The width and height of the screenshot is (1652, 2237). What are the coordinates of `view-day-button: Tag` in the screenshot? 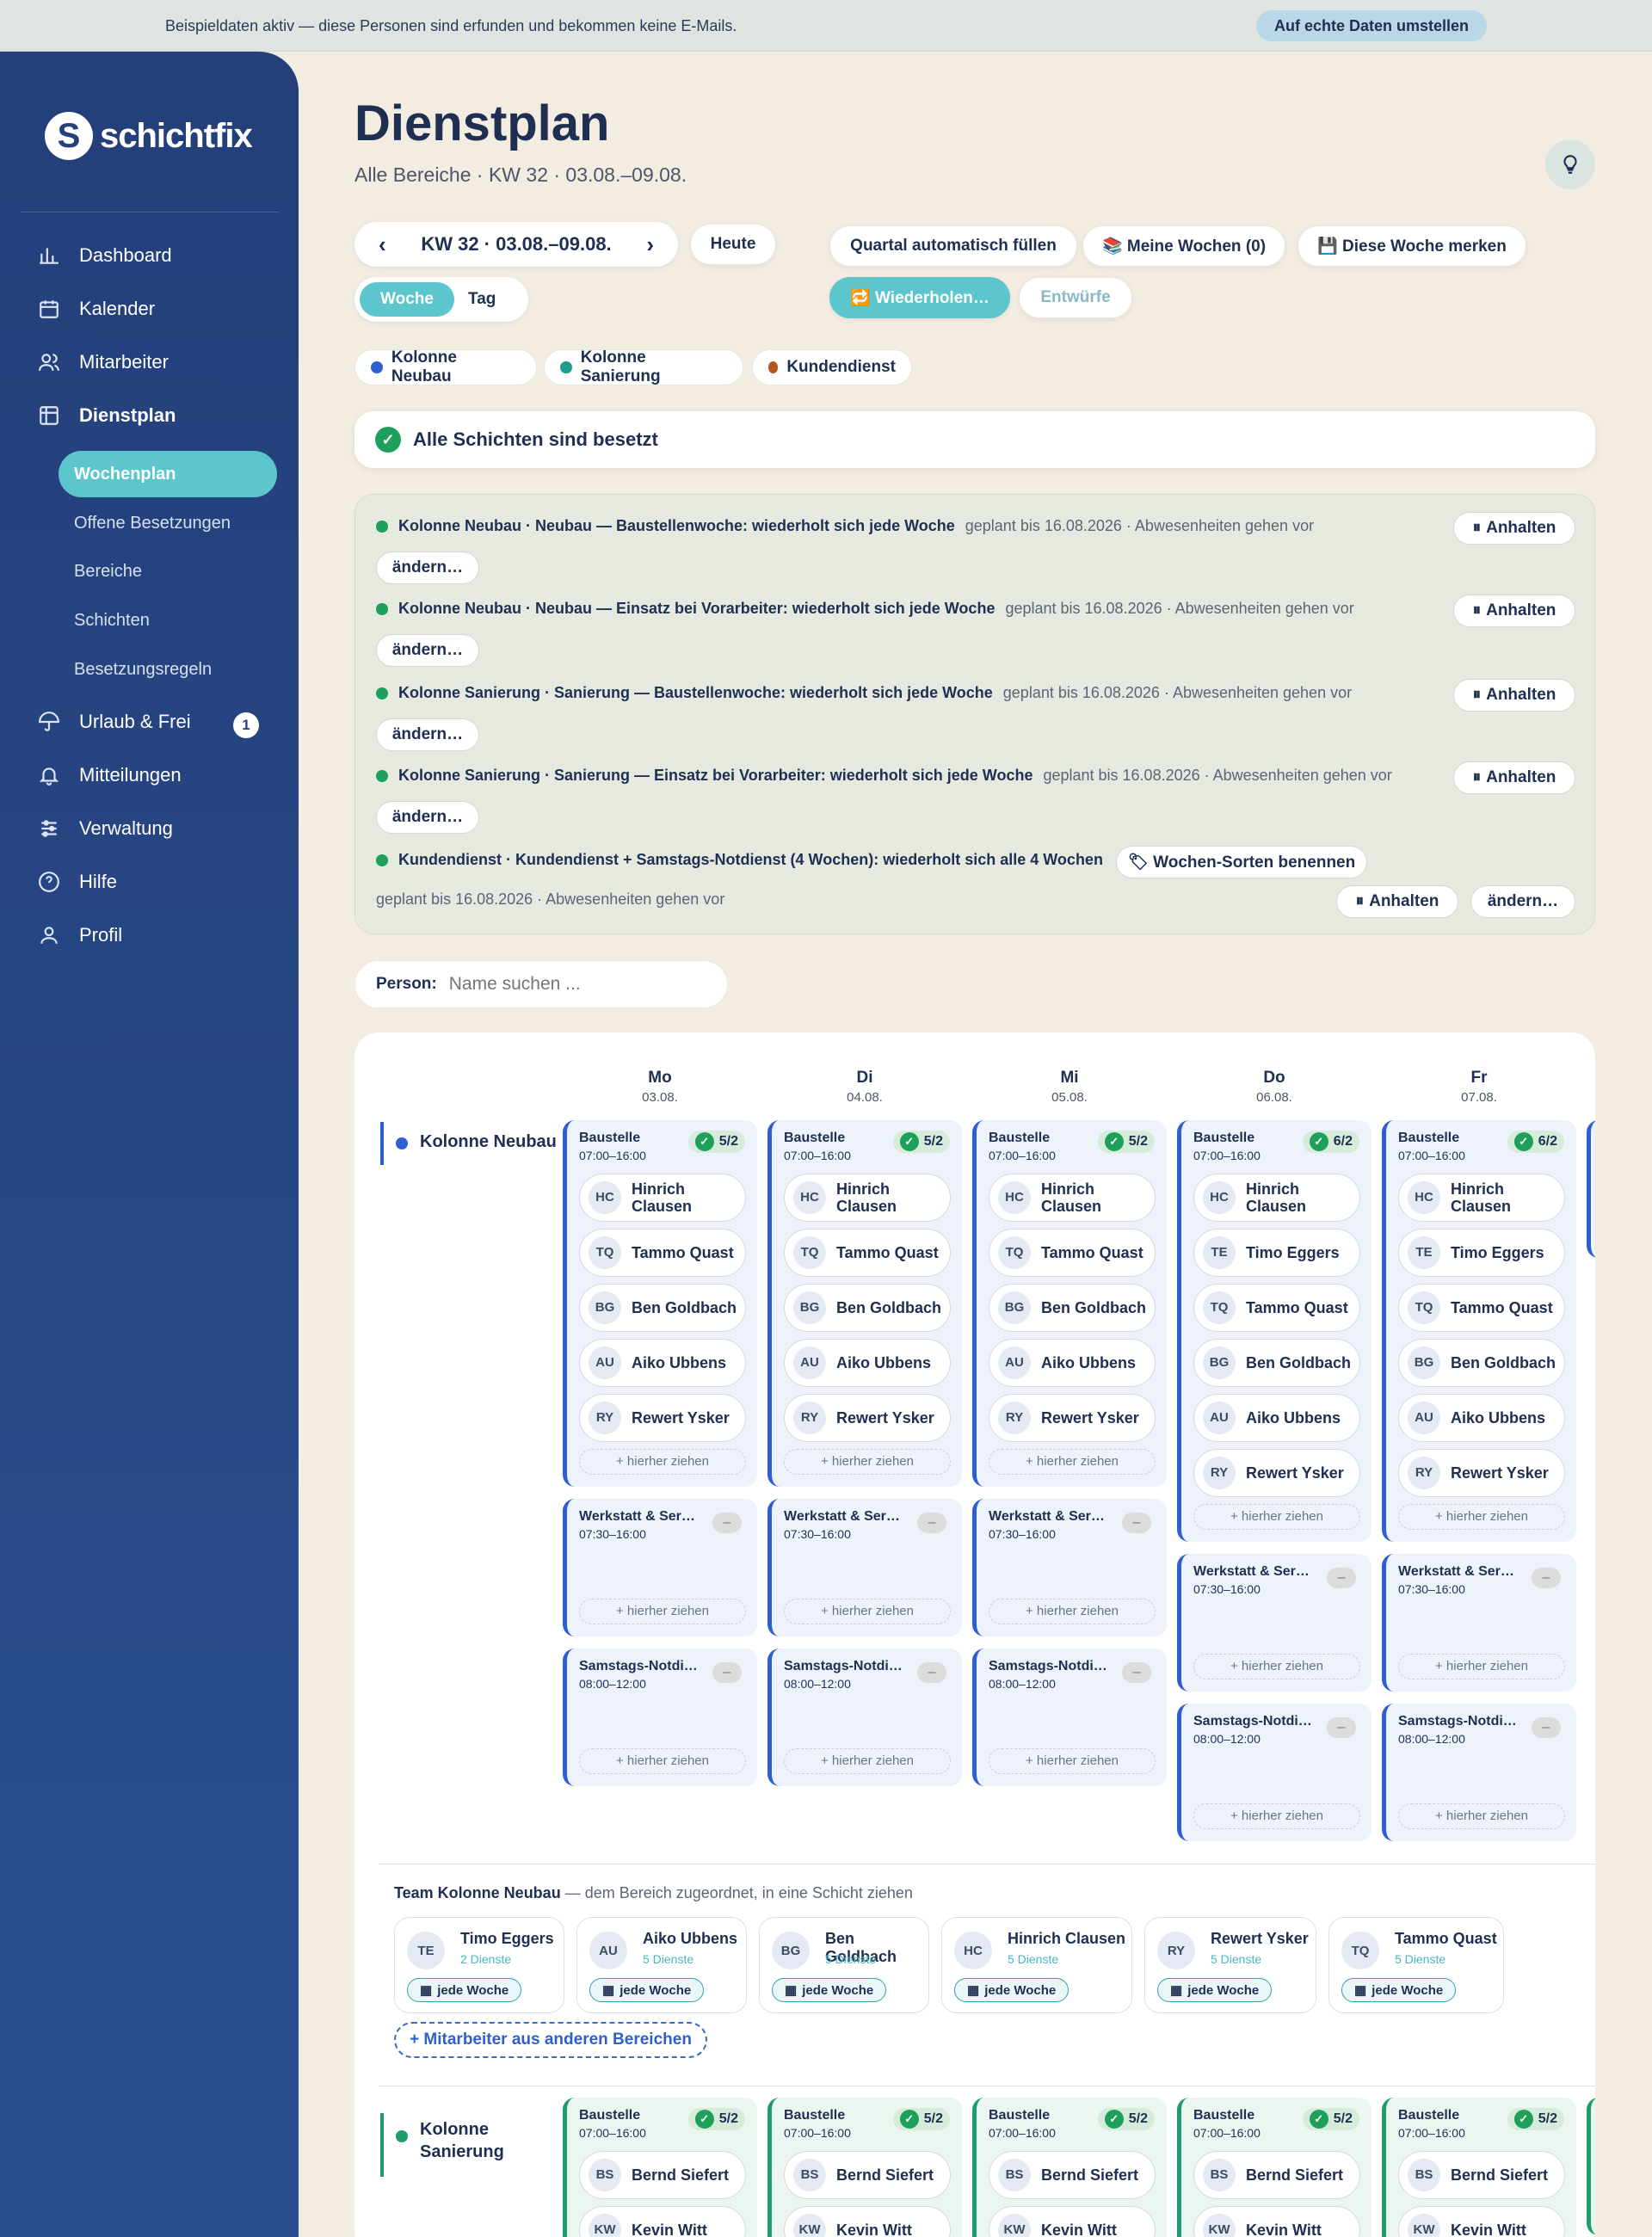 It's located at (494, 299).